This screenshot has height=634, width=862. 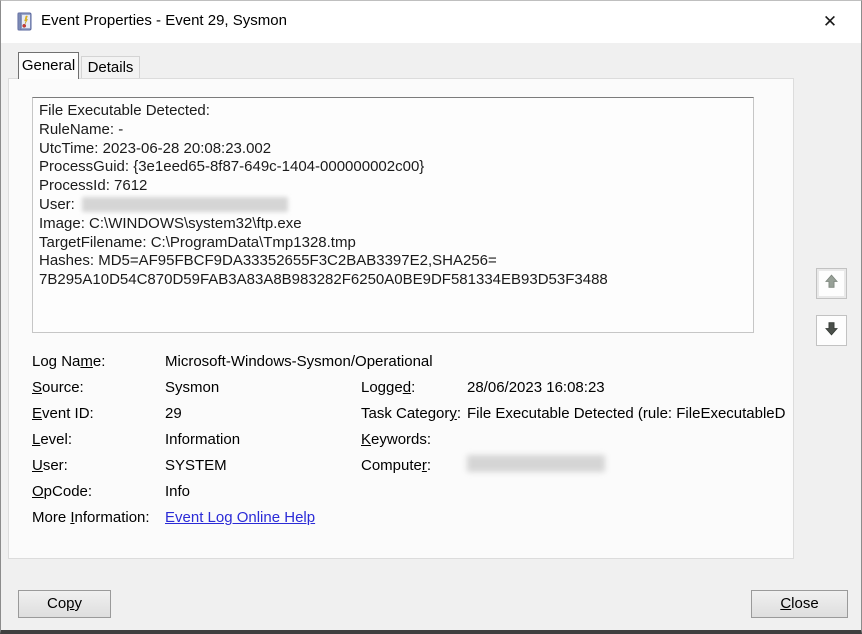 What do you see at coordinates (81, 129) in the screenshot?
I see `desc-line: RuleName: -` at bounding box center [81, 129].